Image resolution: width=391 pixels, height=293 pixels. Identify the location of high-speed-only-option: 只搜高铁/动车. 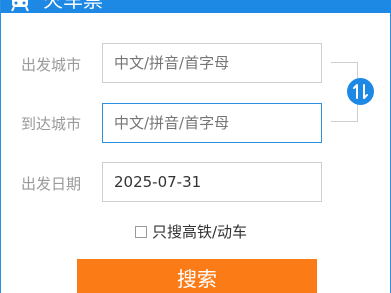
(191, 232).